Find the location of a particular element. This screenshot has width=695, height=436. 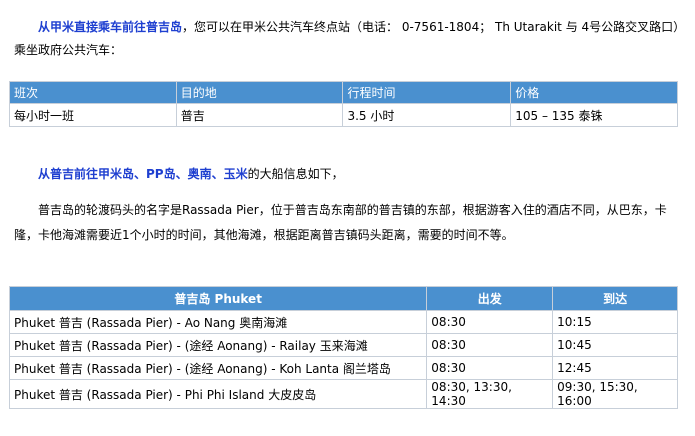

table-cell: 每小时一班 is located at coordinates (93, 115).